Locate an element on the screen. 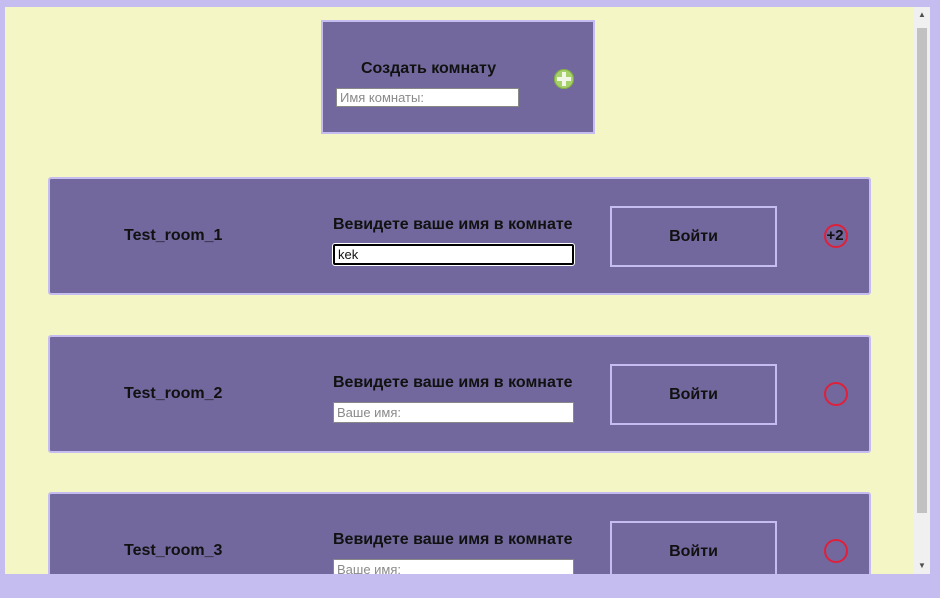  create-room-panel: Создать комнату is located at coordinates (458, 77).